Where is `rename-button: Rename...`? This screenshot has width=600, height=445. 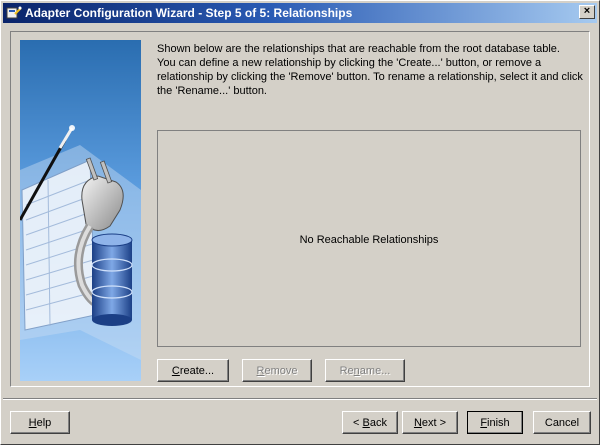
rename-button: Rename... is located at coordinates (365, 370).